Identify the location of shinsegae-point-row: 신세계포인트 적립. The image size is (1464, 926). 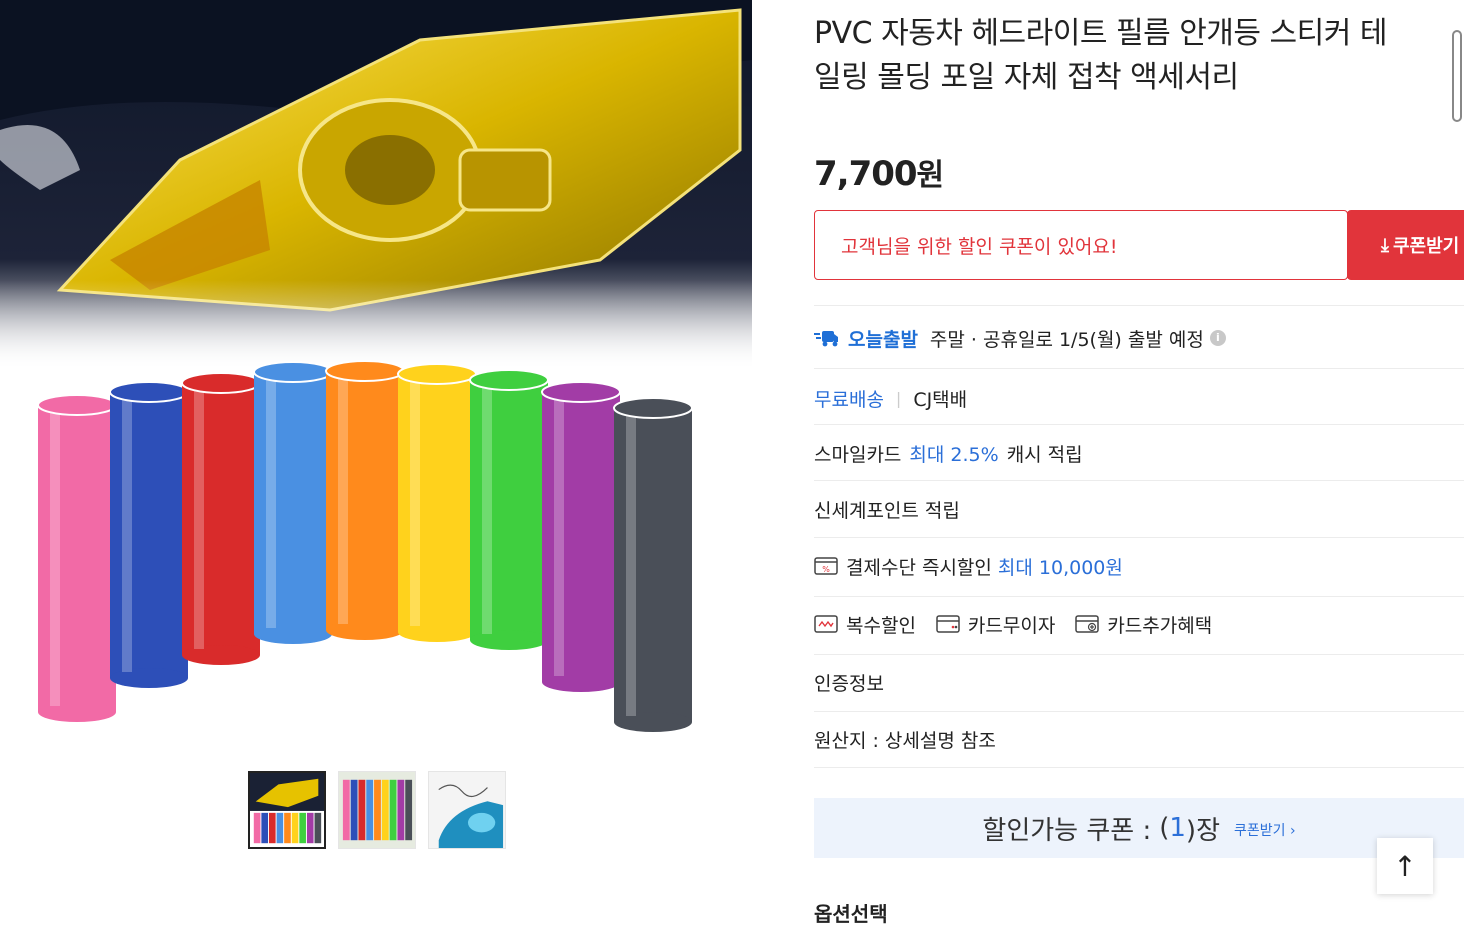
(1139, 509).